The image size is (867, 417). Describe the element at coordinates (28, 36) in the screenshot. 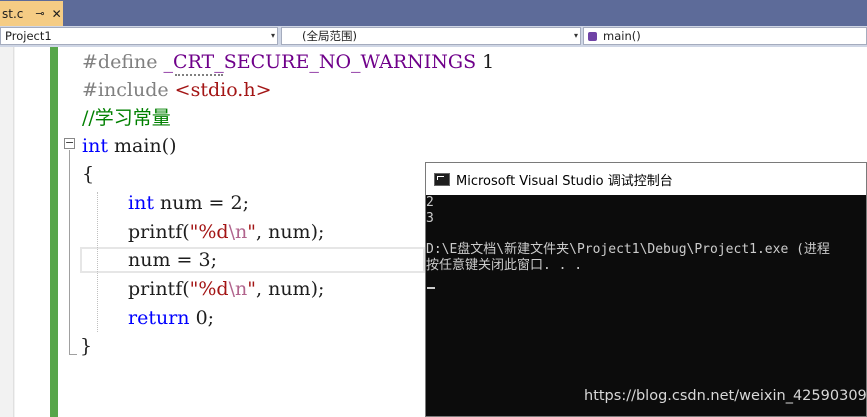

I see `project-dropdown-value: Project1` at that location.